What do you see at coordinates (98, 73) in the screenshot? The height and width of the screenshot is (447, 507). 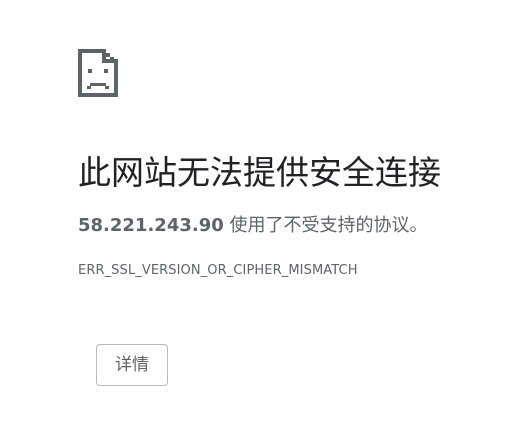 I see `sad-document-icon` at bounding box center [98, 73].